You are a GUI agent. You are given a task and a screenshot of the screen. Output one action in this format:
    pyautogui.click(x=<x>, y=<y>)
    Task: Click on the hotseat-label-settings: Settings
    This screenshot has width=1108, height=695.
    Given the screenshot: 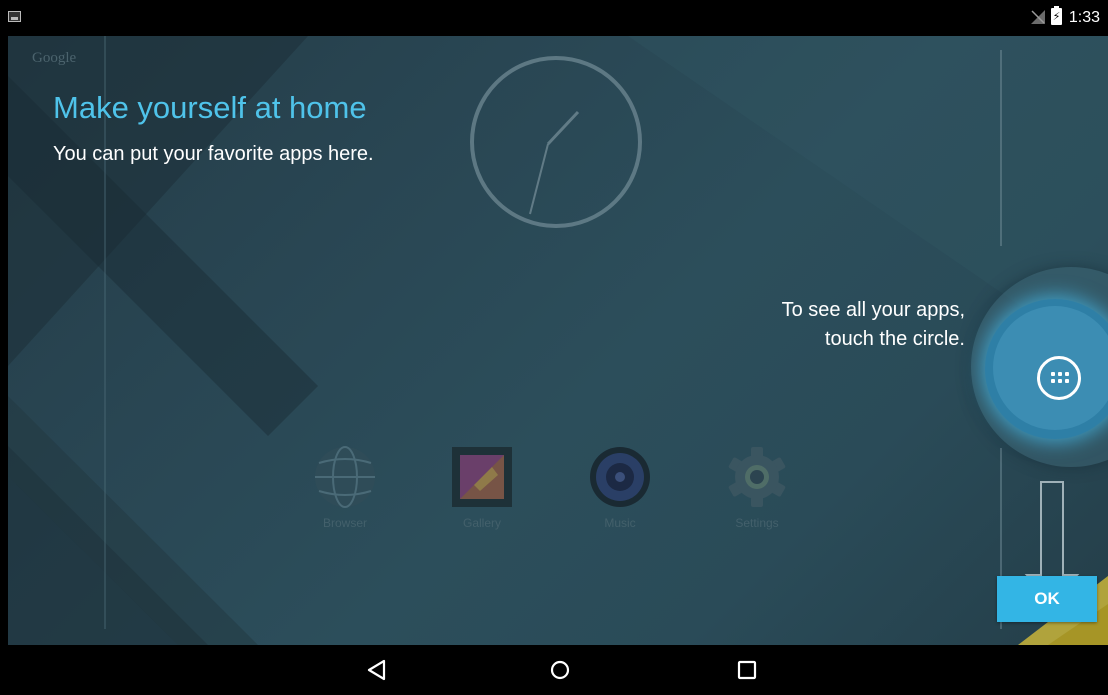 What is the action you would take?
    pyautogui.click(x=757, y=523)
    